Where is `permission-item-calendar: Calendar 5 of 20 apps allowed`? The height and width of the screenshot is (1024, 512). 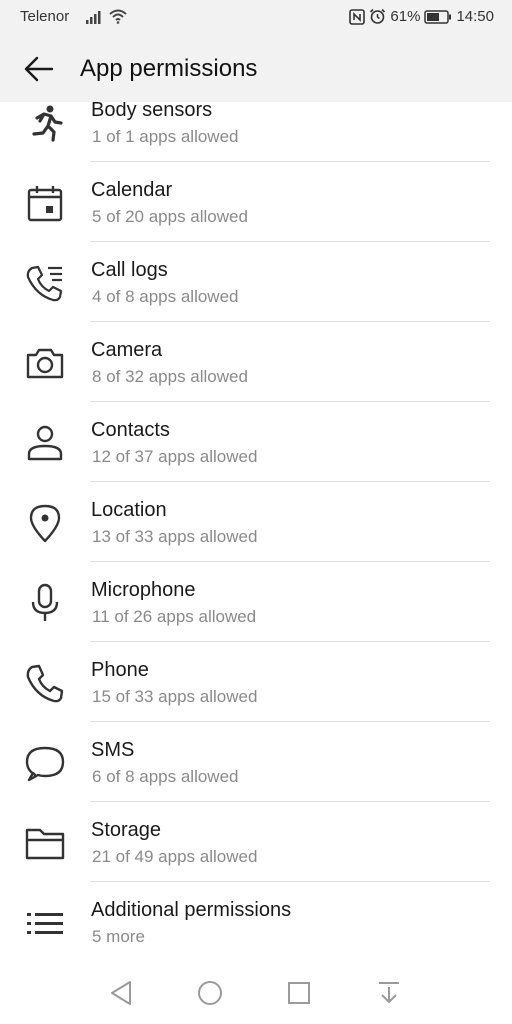 permission-item-calendar: Calendar 5 of 20 apps allowed is located at coordinates (256, 202).